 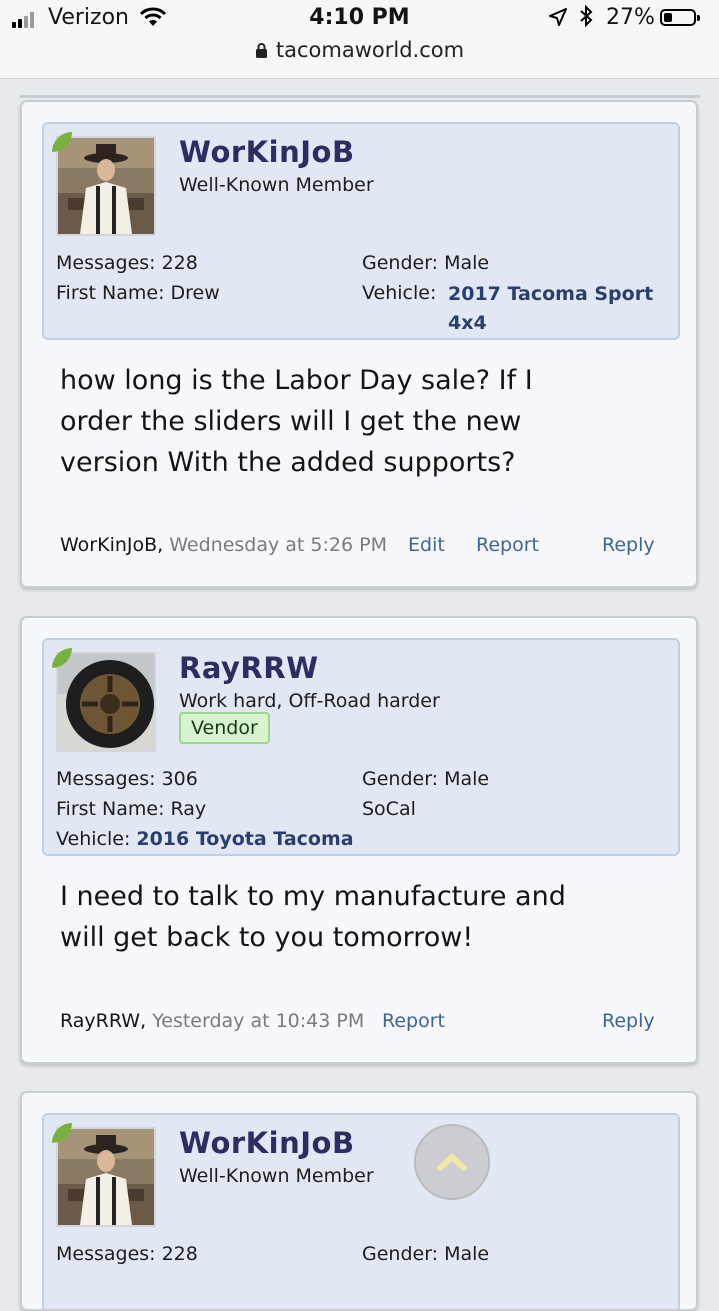 I want to click on first-name-stat: First Name: Ray, so click(x=131, y=809).